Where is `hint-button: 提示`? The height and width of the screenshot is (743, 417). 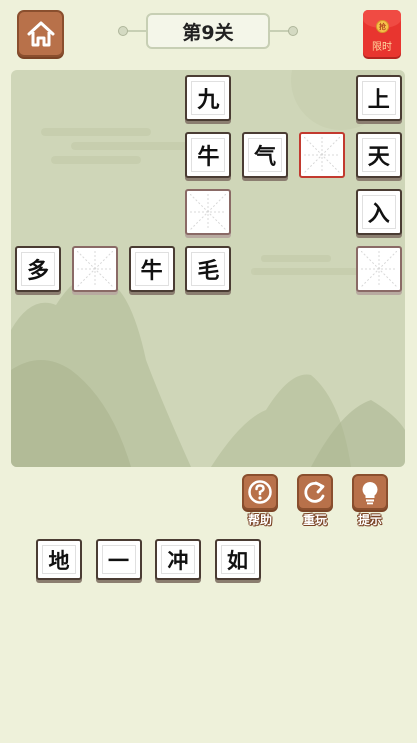
hint-button: 提示 is located at coordinates (370, 501).